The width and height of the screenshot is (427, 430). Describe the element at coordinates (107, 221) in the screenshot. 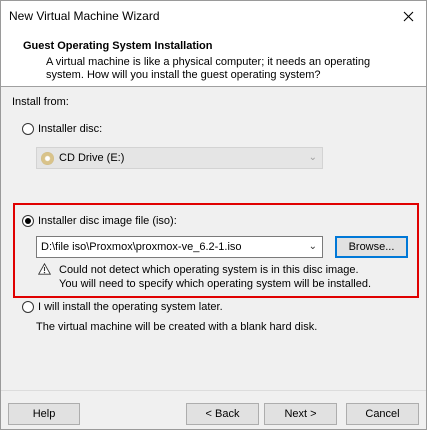

I see `iso-label: Installer disc image file (iso):` at that location.